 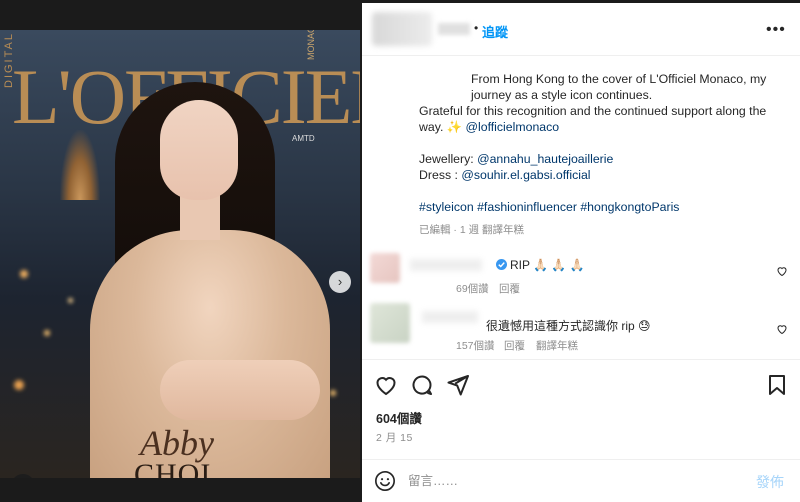 I want to click on cover-model-face, so click(x=199, y=150).